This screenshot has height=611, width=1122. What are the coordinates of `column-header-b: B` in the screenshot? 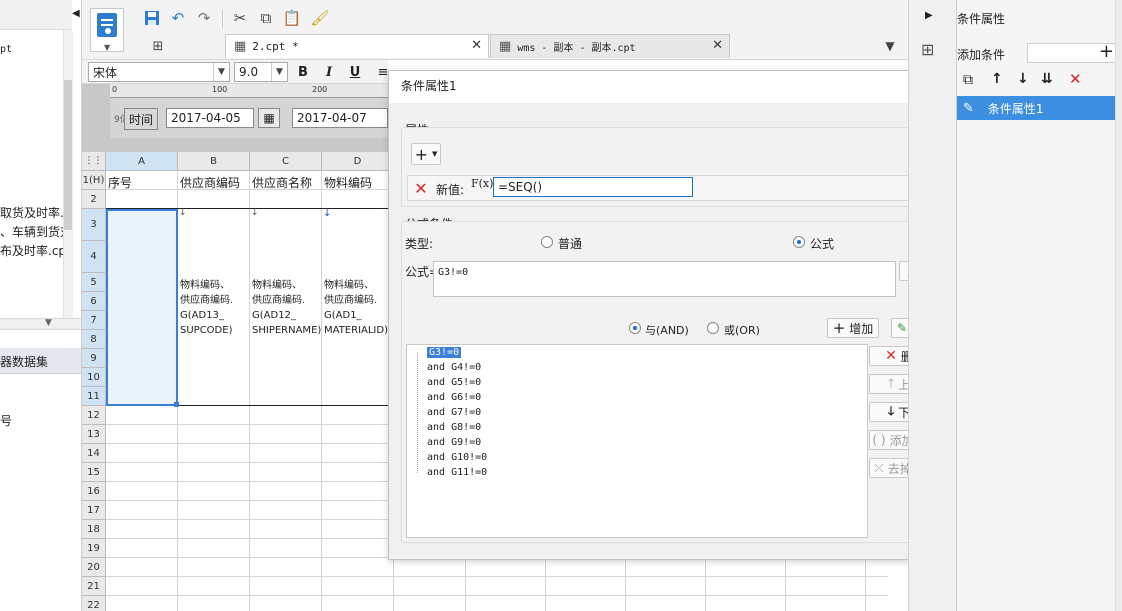 It's located at (214, 161).